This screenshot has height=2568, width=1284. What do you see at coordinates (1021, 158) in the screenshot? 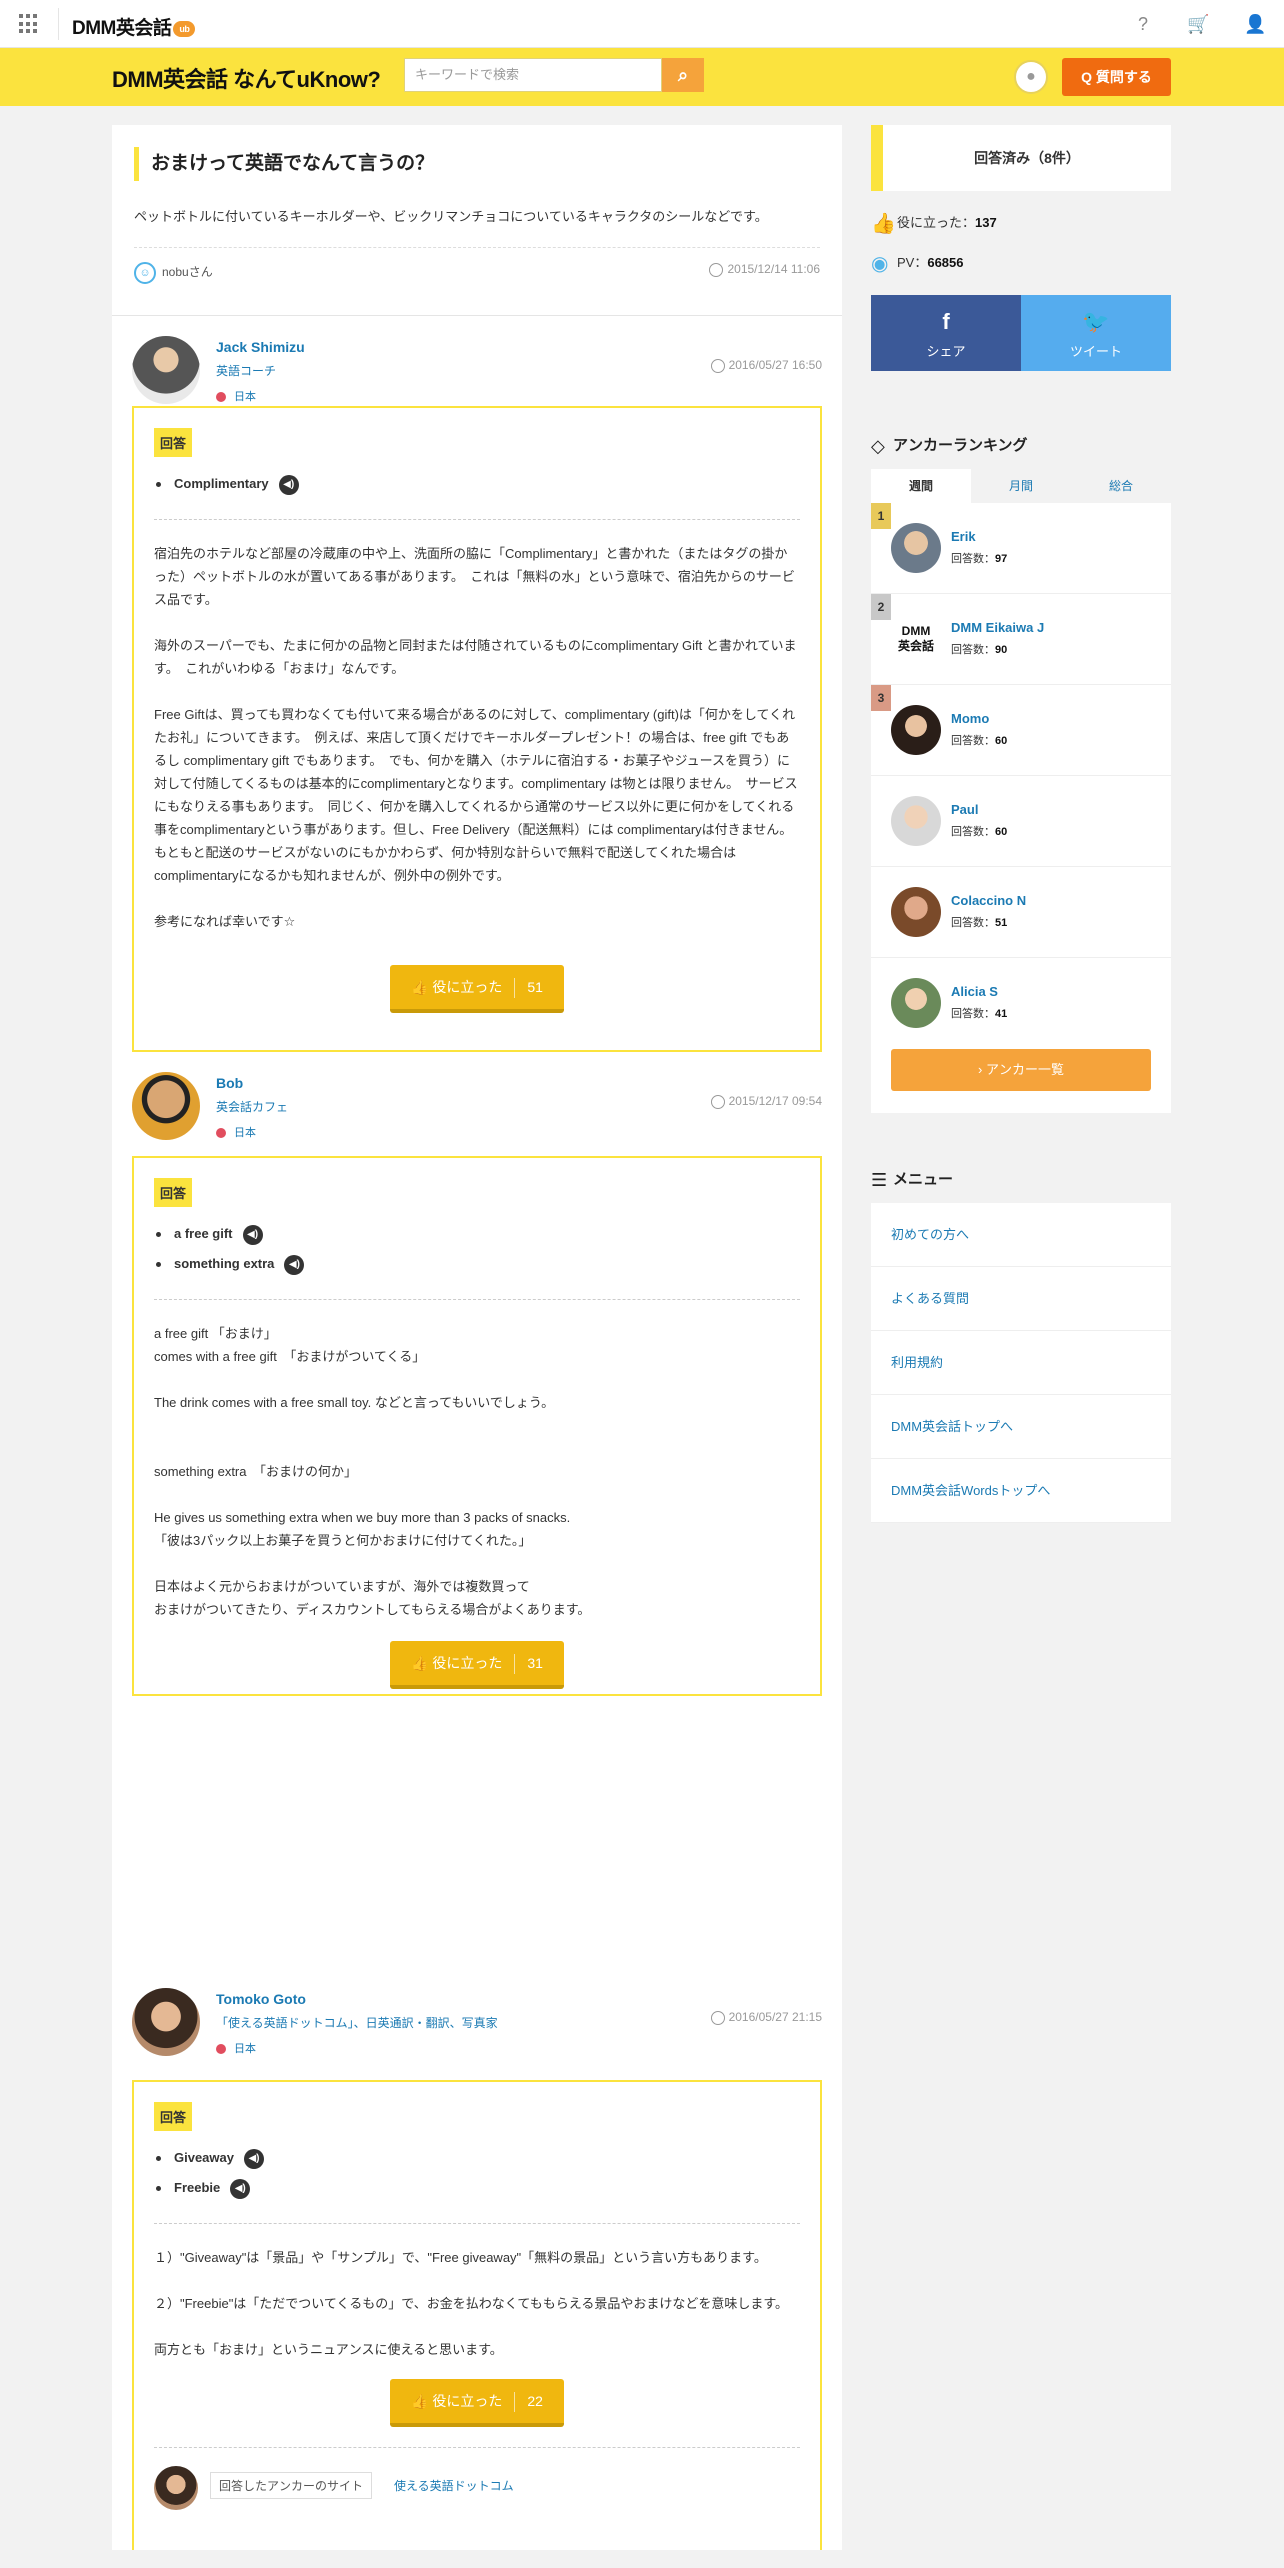
I see `answered-count: 回答済み（8件）` at bounding box center [1021, 158].